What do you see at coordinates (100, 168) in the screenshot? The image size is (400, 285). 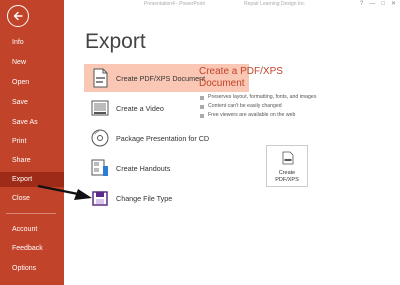 I see `handouts-icon` at bounding box center [100, 168].